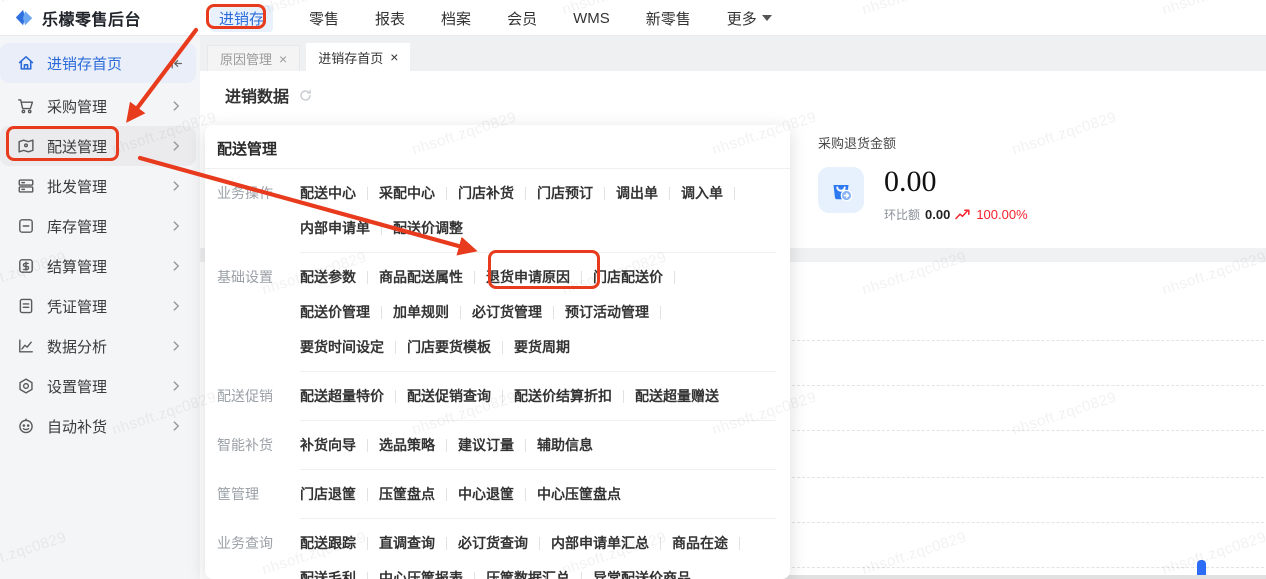  Describe the element at coordinates (328, 494) in the screenshot. I see `menu-item: 门店退筐` at that location.